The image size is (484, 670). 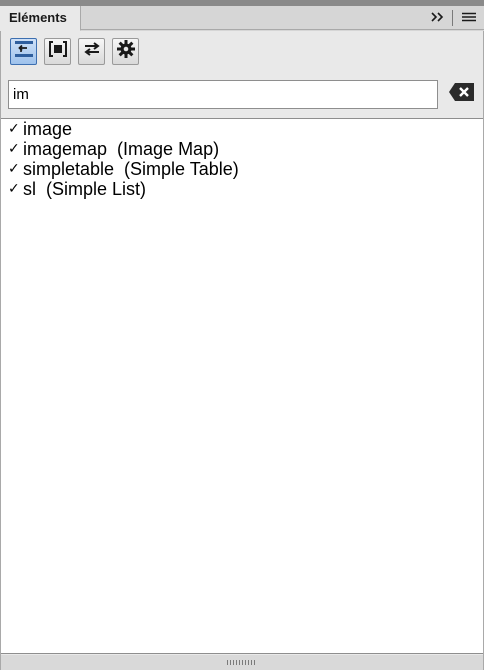 I want to click on panel-tab-bar: Eléments, so click(x=242, y=18).